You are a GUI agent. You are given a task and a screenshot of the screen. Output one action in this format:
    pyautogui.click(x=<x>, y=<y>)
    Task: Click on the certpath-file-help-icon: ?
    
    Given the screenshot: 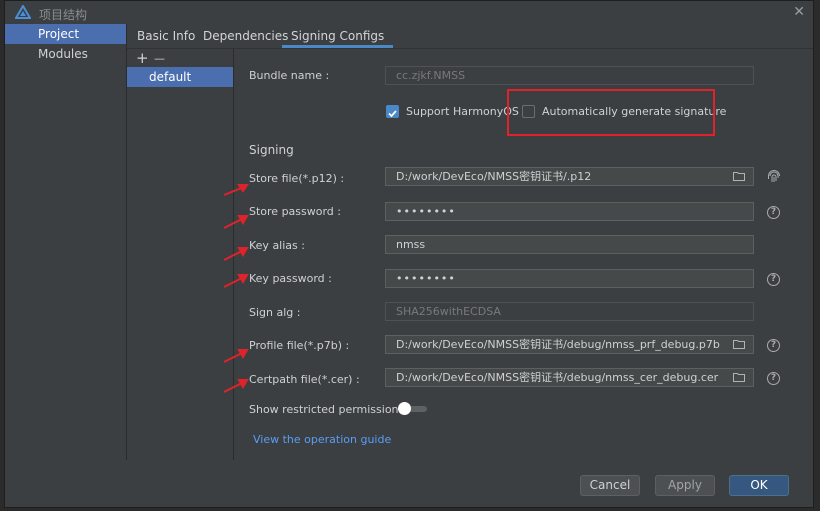 What is the action you would take?
    pyautogui.click(x=773, y=378)
    